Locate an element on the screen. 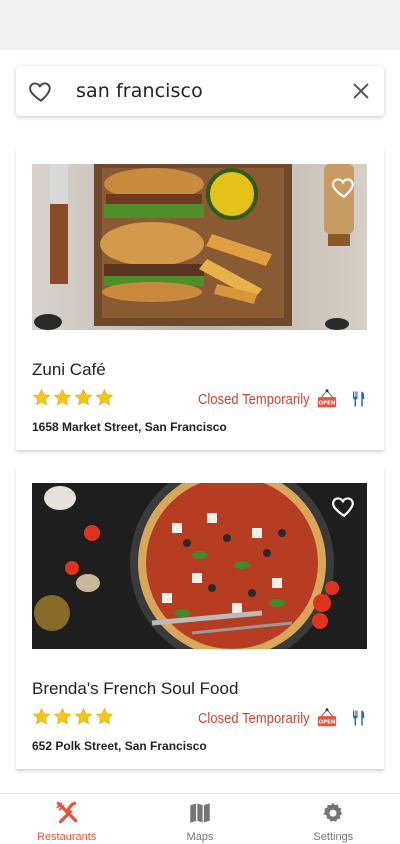 The height and width of the screenshot is (844, 400). bottom-navigation: Restaurants Maps Settings is located at coordinates (200, 818).